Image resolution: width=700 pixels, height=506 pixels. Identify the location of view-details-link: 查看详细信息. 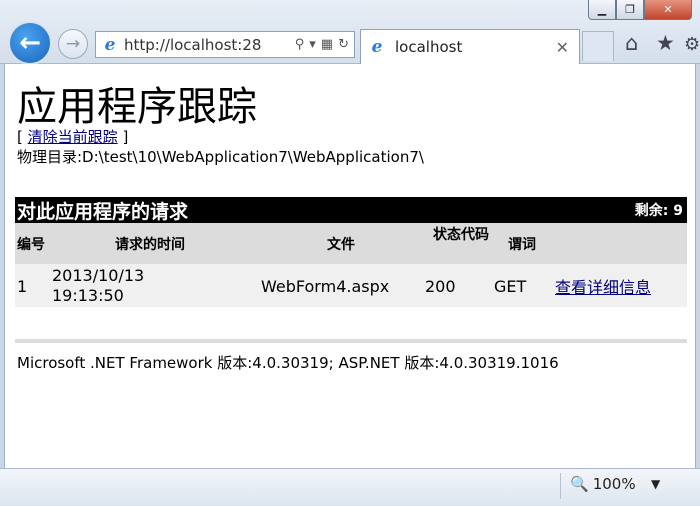
(603, 287).